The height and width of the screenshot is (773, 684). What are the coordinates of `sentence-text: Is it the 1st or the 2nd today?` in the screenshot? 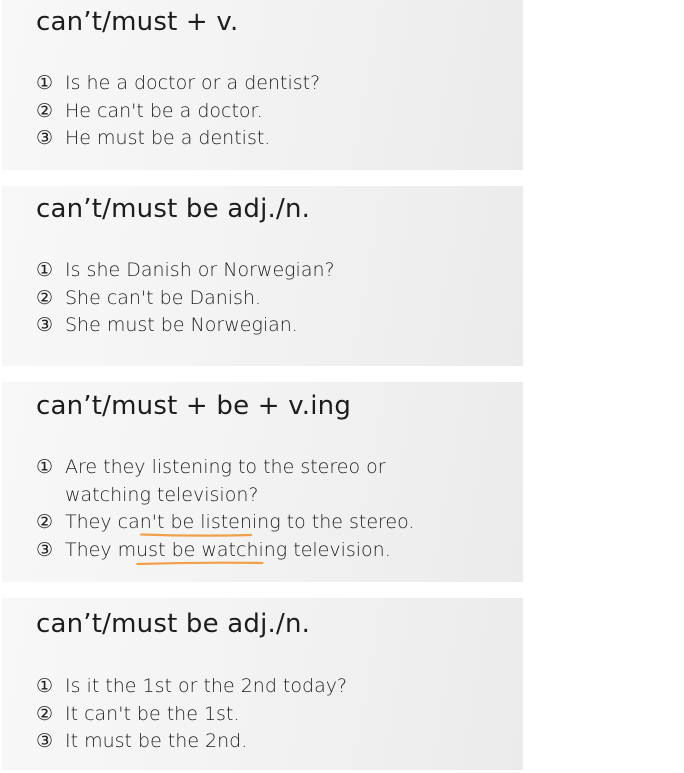 It's located at (206, 686).